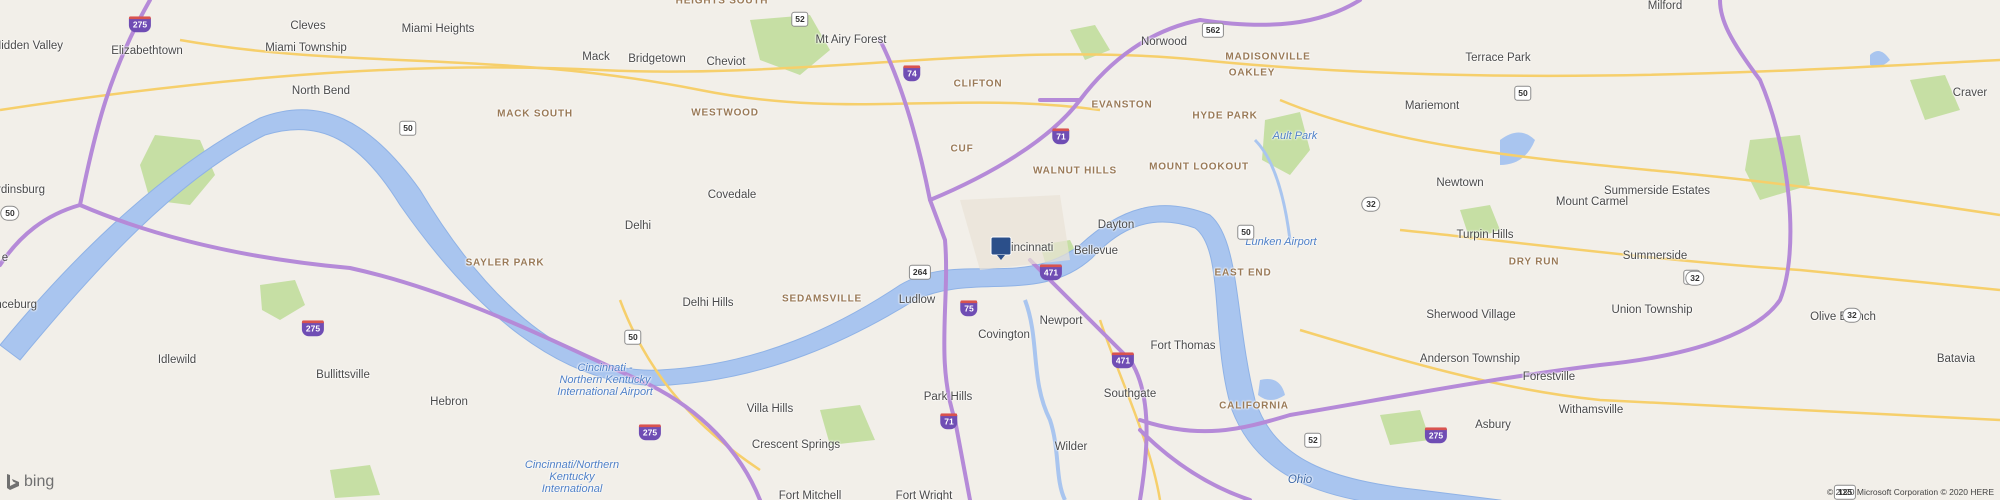  What do you see at coordinates (1268, 57) in the screenshot?
I see `district-label: MADISONVILLE` at bounding box center [1268, 57].